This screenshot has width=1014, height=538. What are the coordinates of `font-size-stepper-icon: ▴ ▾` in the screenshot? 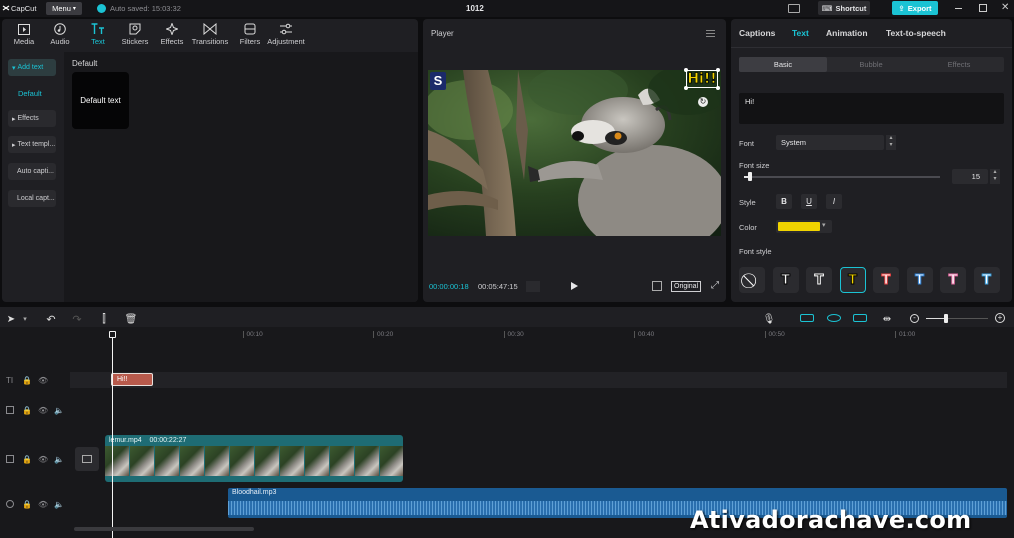 It's located at (995, 176).